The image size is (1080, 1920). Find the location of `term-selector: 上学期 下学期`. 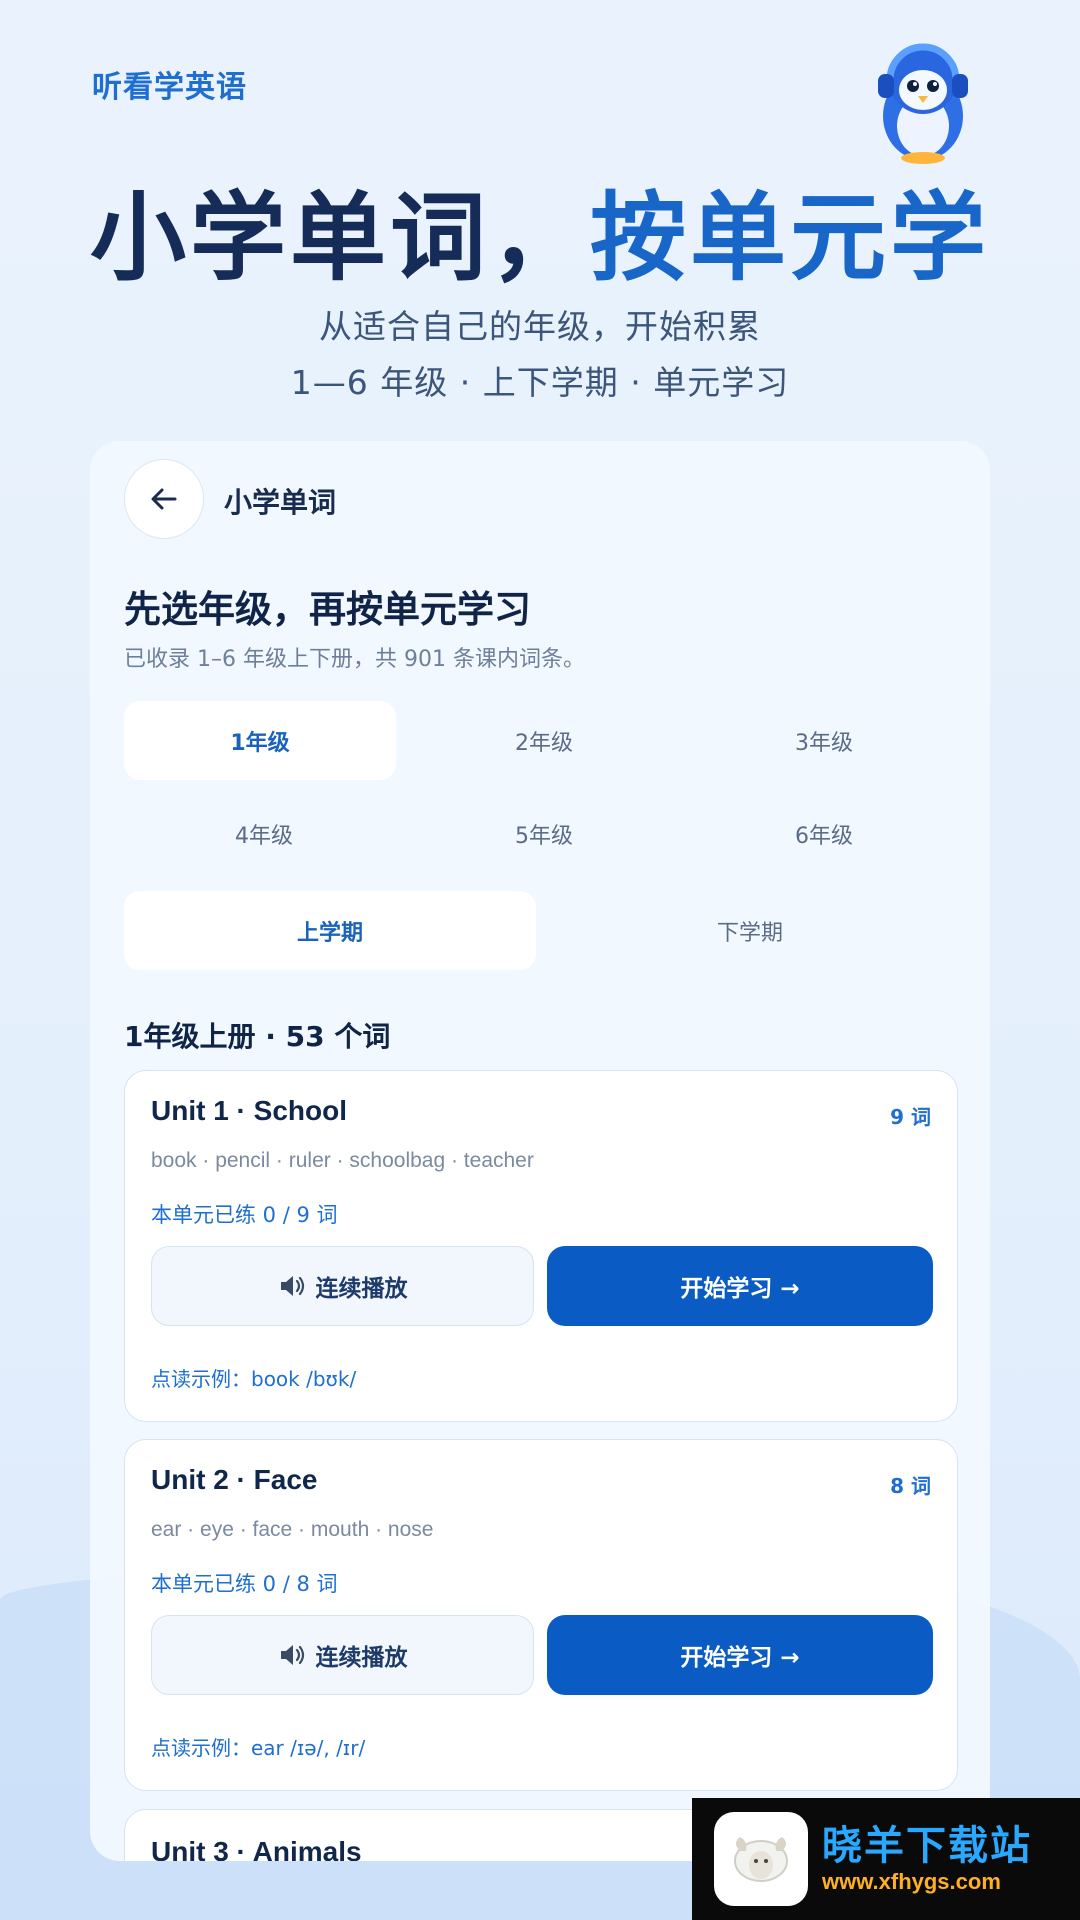

term-selector: 上学期 下学期 is located at coordinates (544, 930).